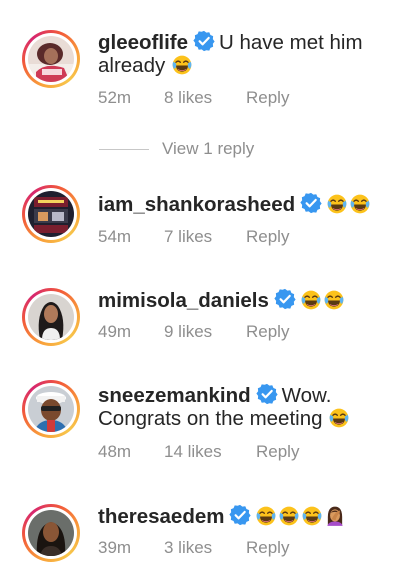 This screenshot has width=416, height=570. What do you see at coordinates (188, 332) in the screenshot?
I see `likes-count: 9 likes` at bounding box center [188, 332].